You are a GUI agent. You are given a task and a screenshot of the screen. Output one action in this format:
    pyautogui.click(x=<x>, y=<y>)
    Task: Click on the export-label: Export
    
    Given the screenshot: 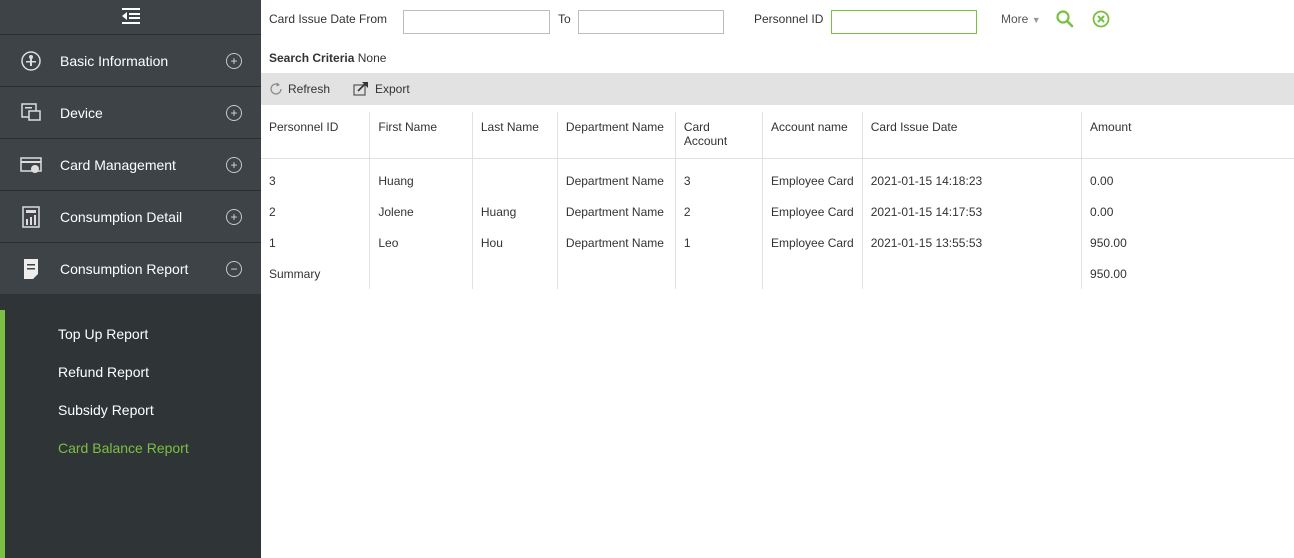 What is the action you would take?
    pyautogui.click(x=392, y=89)
    